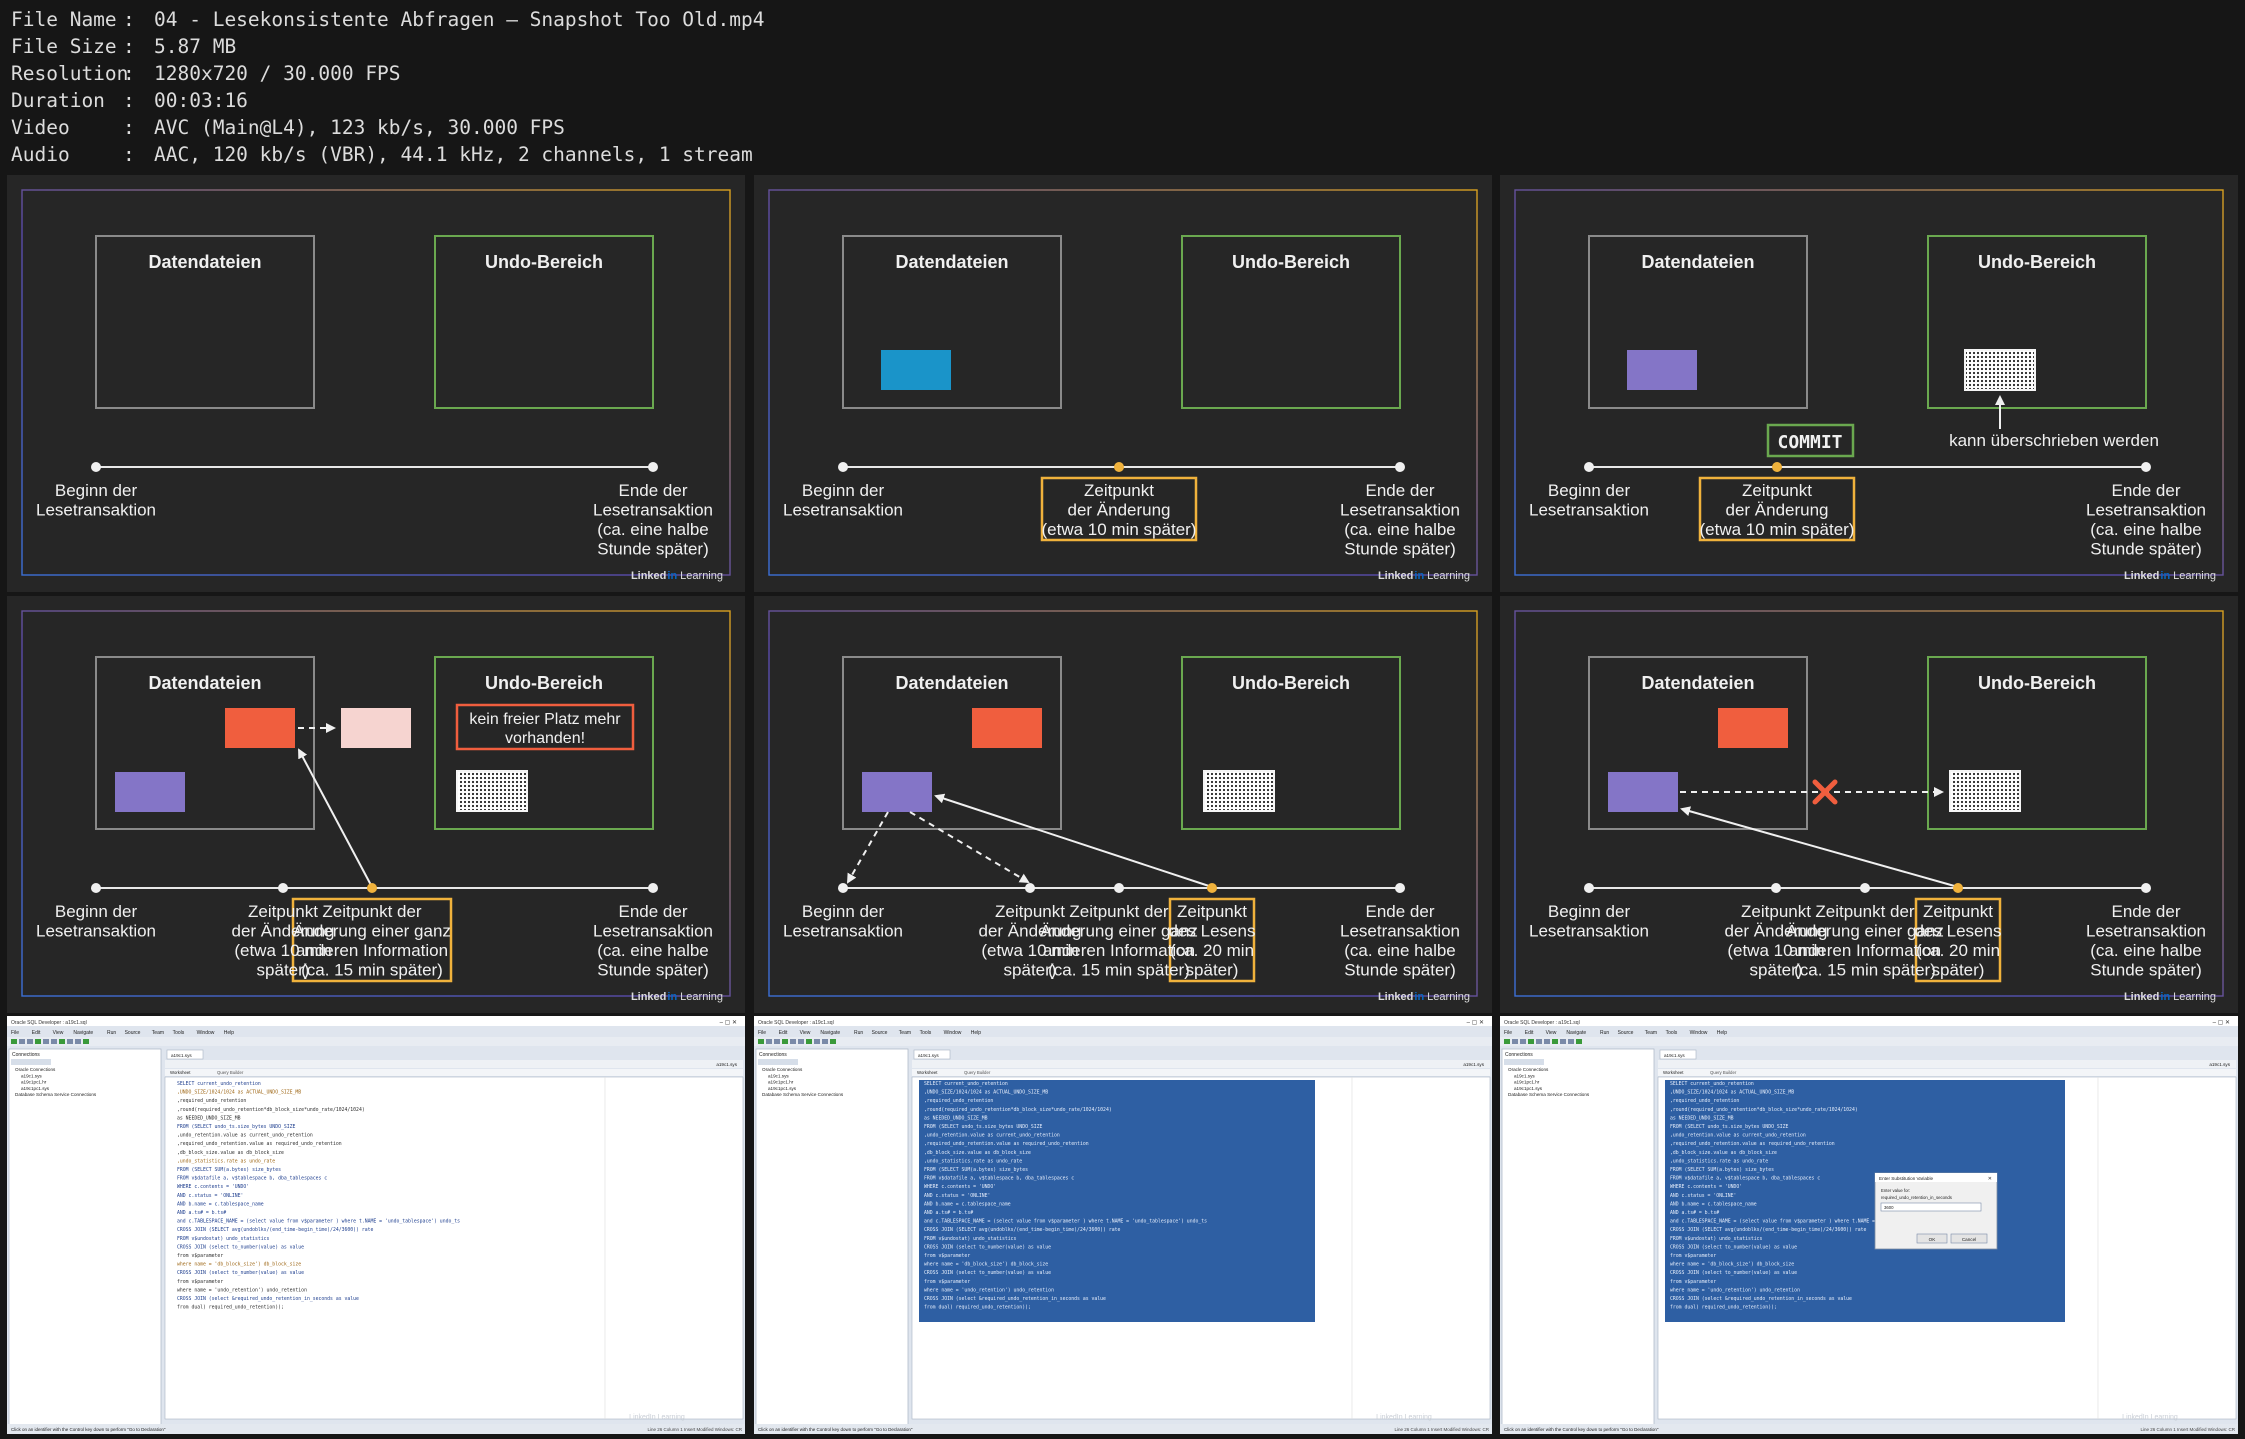 This screenshot has width=2245, height=1439. Describe the element at coordinates (843, 911) in the screenshot. I see `beginn-label: Beginn der` at that location.